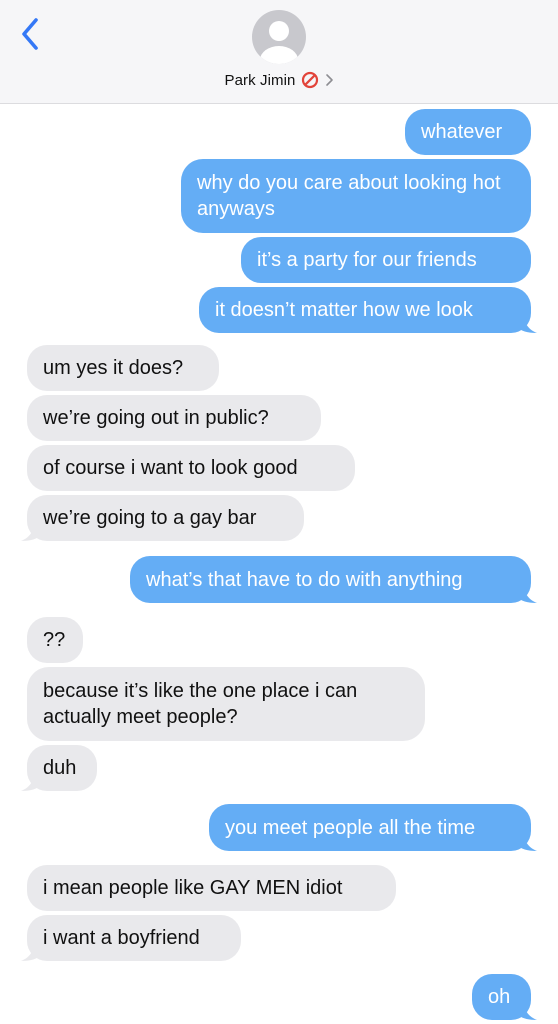 Image resolution: width=558 pixels, height=1024 pixels. I want to click on conversation-header: Park Jimin, so click(279, 52).